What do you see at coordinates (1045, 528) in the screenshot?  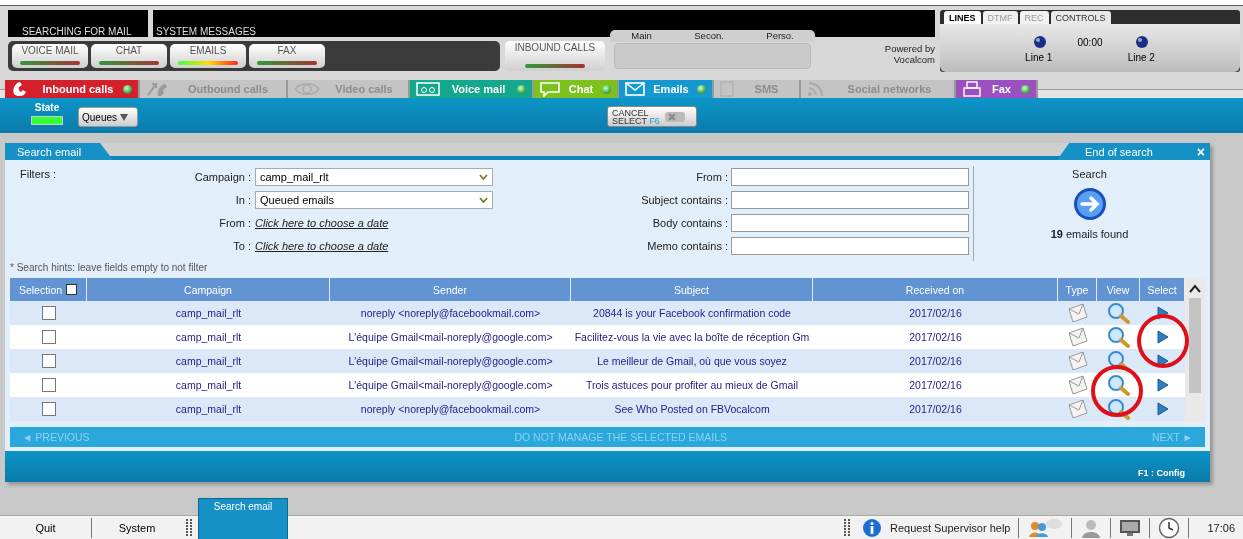 I see `people-icon` at bounding box center [1045, 528].